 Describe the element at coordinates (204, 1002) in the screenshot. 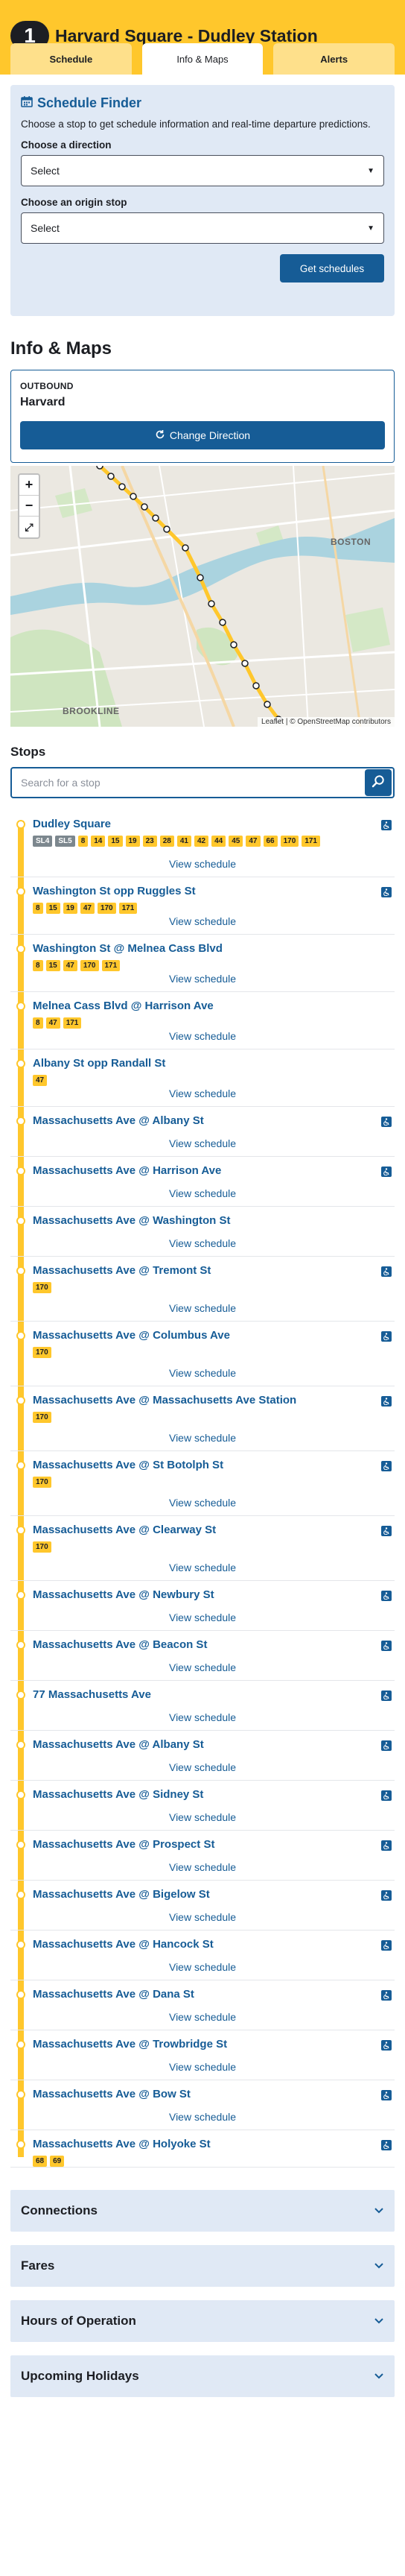

I see `stop-name-link: Melnea Cass Blvd @ Harrison Ave` at that location.